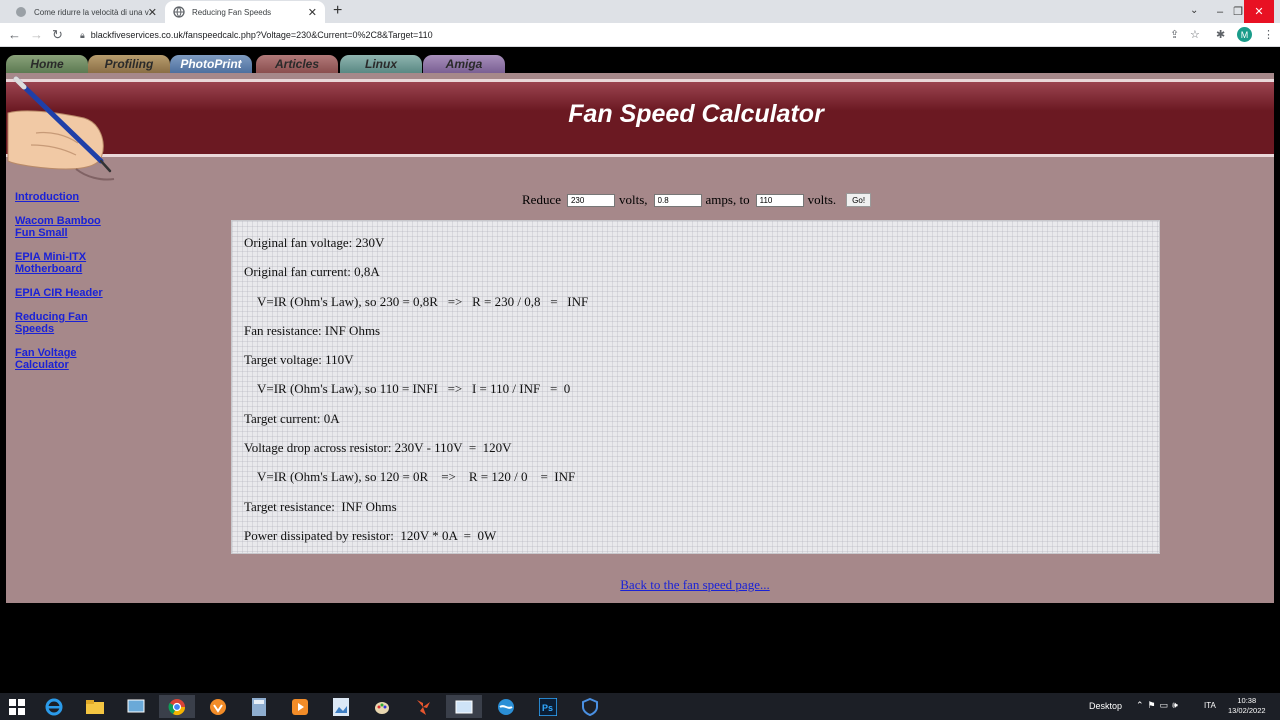 This screenshot has height=720, width=1280. Describe the element at coordinates (65, 323) in the screenshot. I see `sidebar-link-reducing-fan-speeds: Reducing Fan Speeds` at that location.